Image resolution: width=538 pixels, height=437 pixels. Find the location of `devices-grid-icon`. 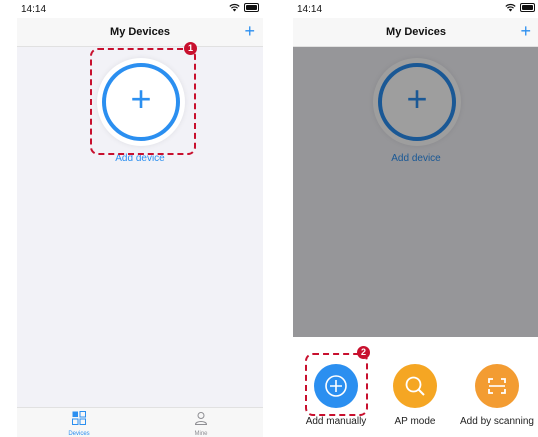

devices-grid-icon is located at coordinates (79, 418).